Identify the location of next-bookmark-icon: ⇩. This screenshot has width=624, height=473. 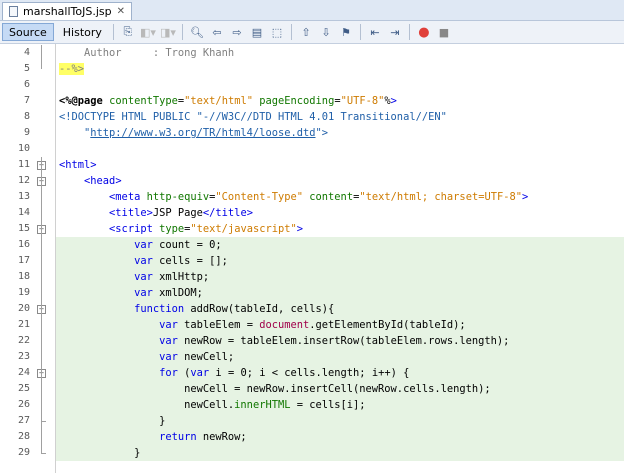
(326, 32).